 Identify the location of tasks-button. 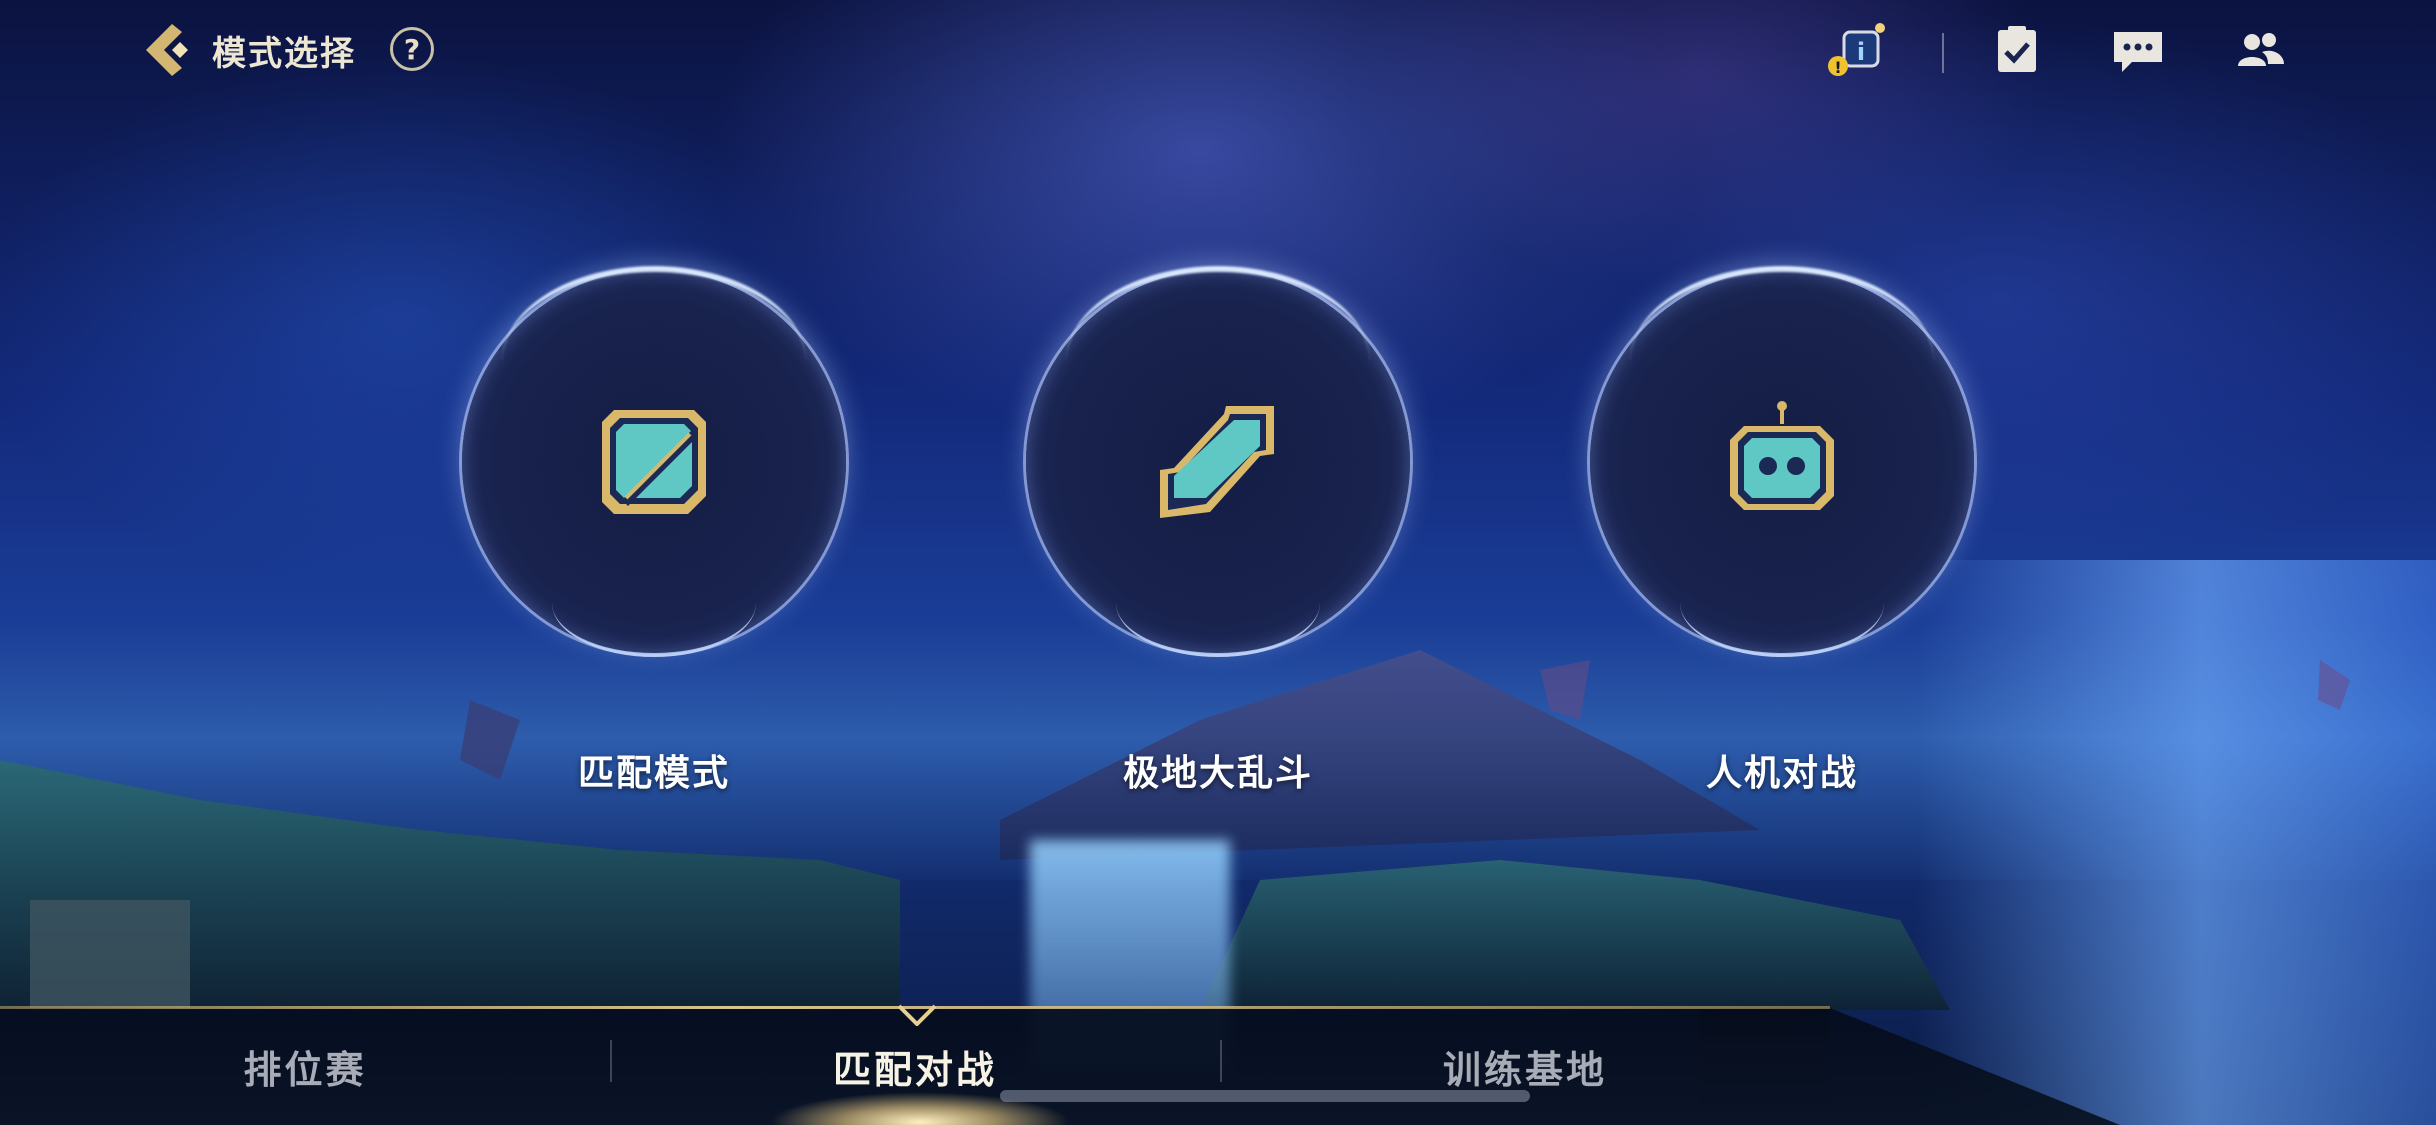
(2018, 50).